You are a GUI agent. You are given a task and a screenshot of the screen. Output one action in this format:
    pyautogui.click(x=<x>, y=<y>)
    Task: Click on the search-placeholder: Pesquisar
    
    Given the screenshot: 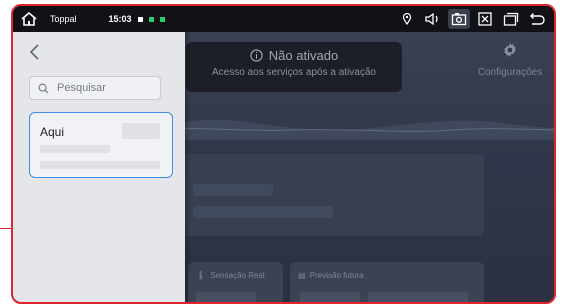 What is the action you would take?
    pyautogui.click(x=81, y=88)
    